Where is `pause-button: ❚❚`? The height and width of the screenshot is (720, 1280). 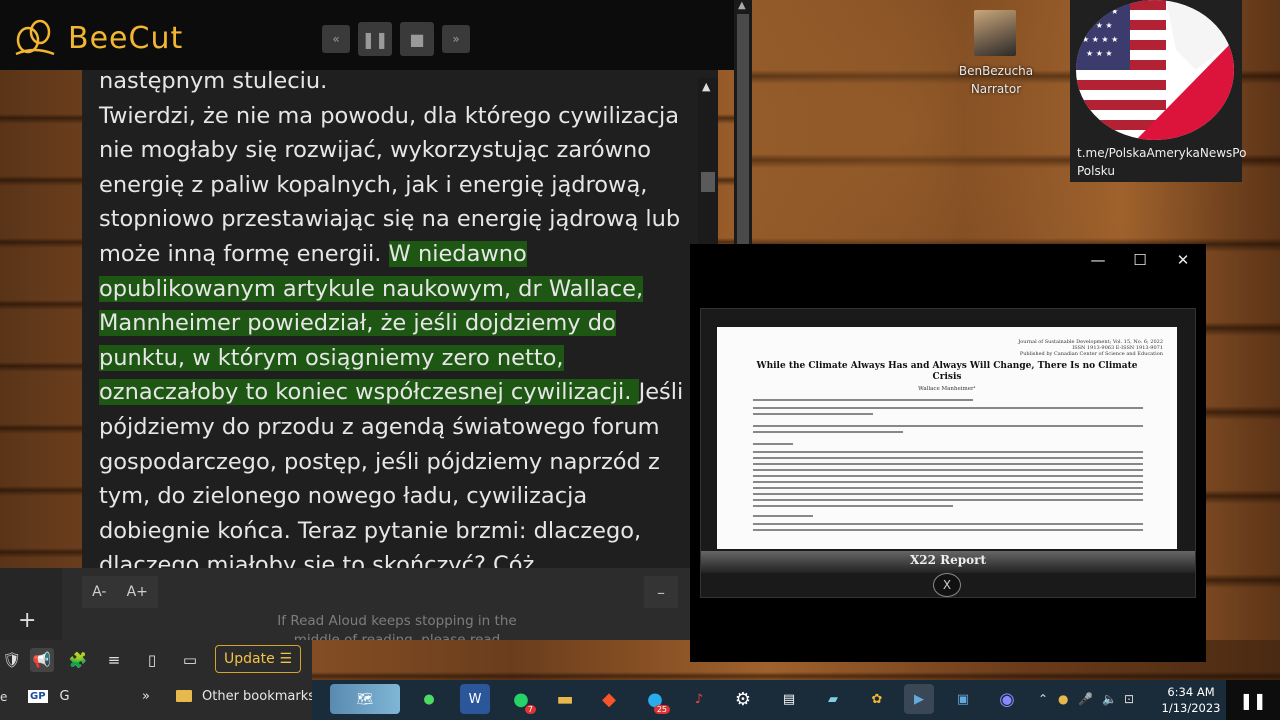 pause-button: ❚❚ is located at coordinates (375, 39).